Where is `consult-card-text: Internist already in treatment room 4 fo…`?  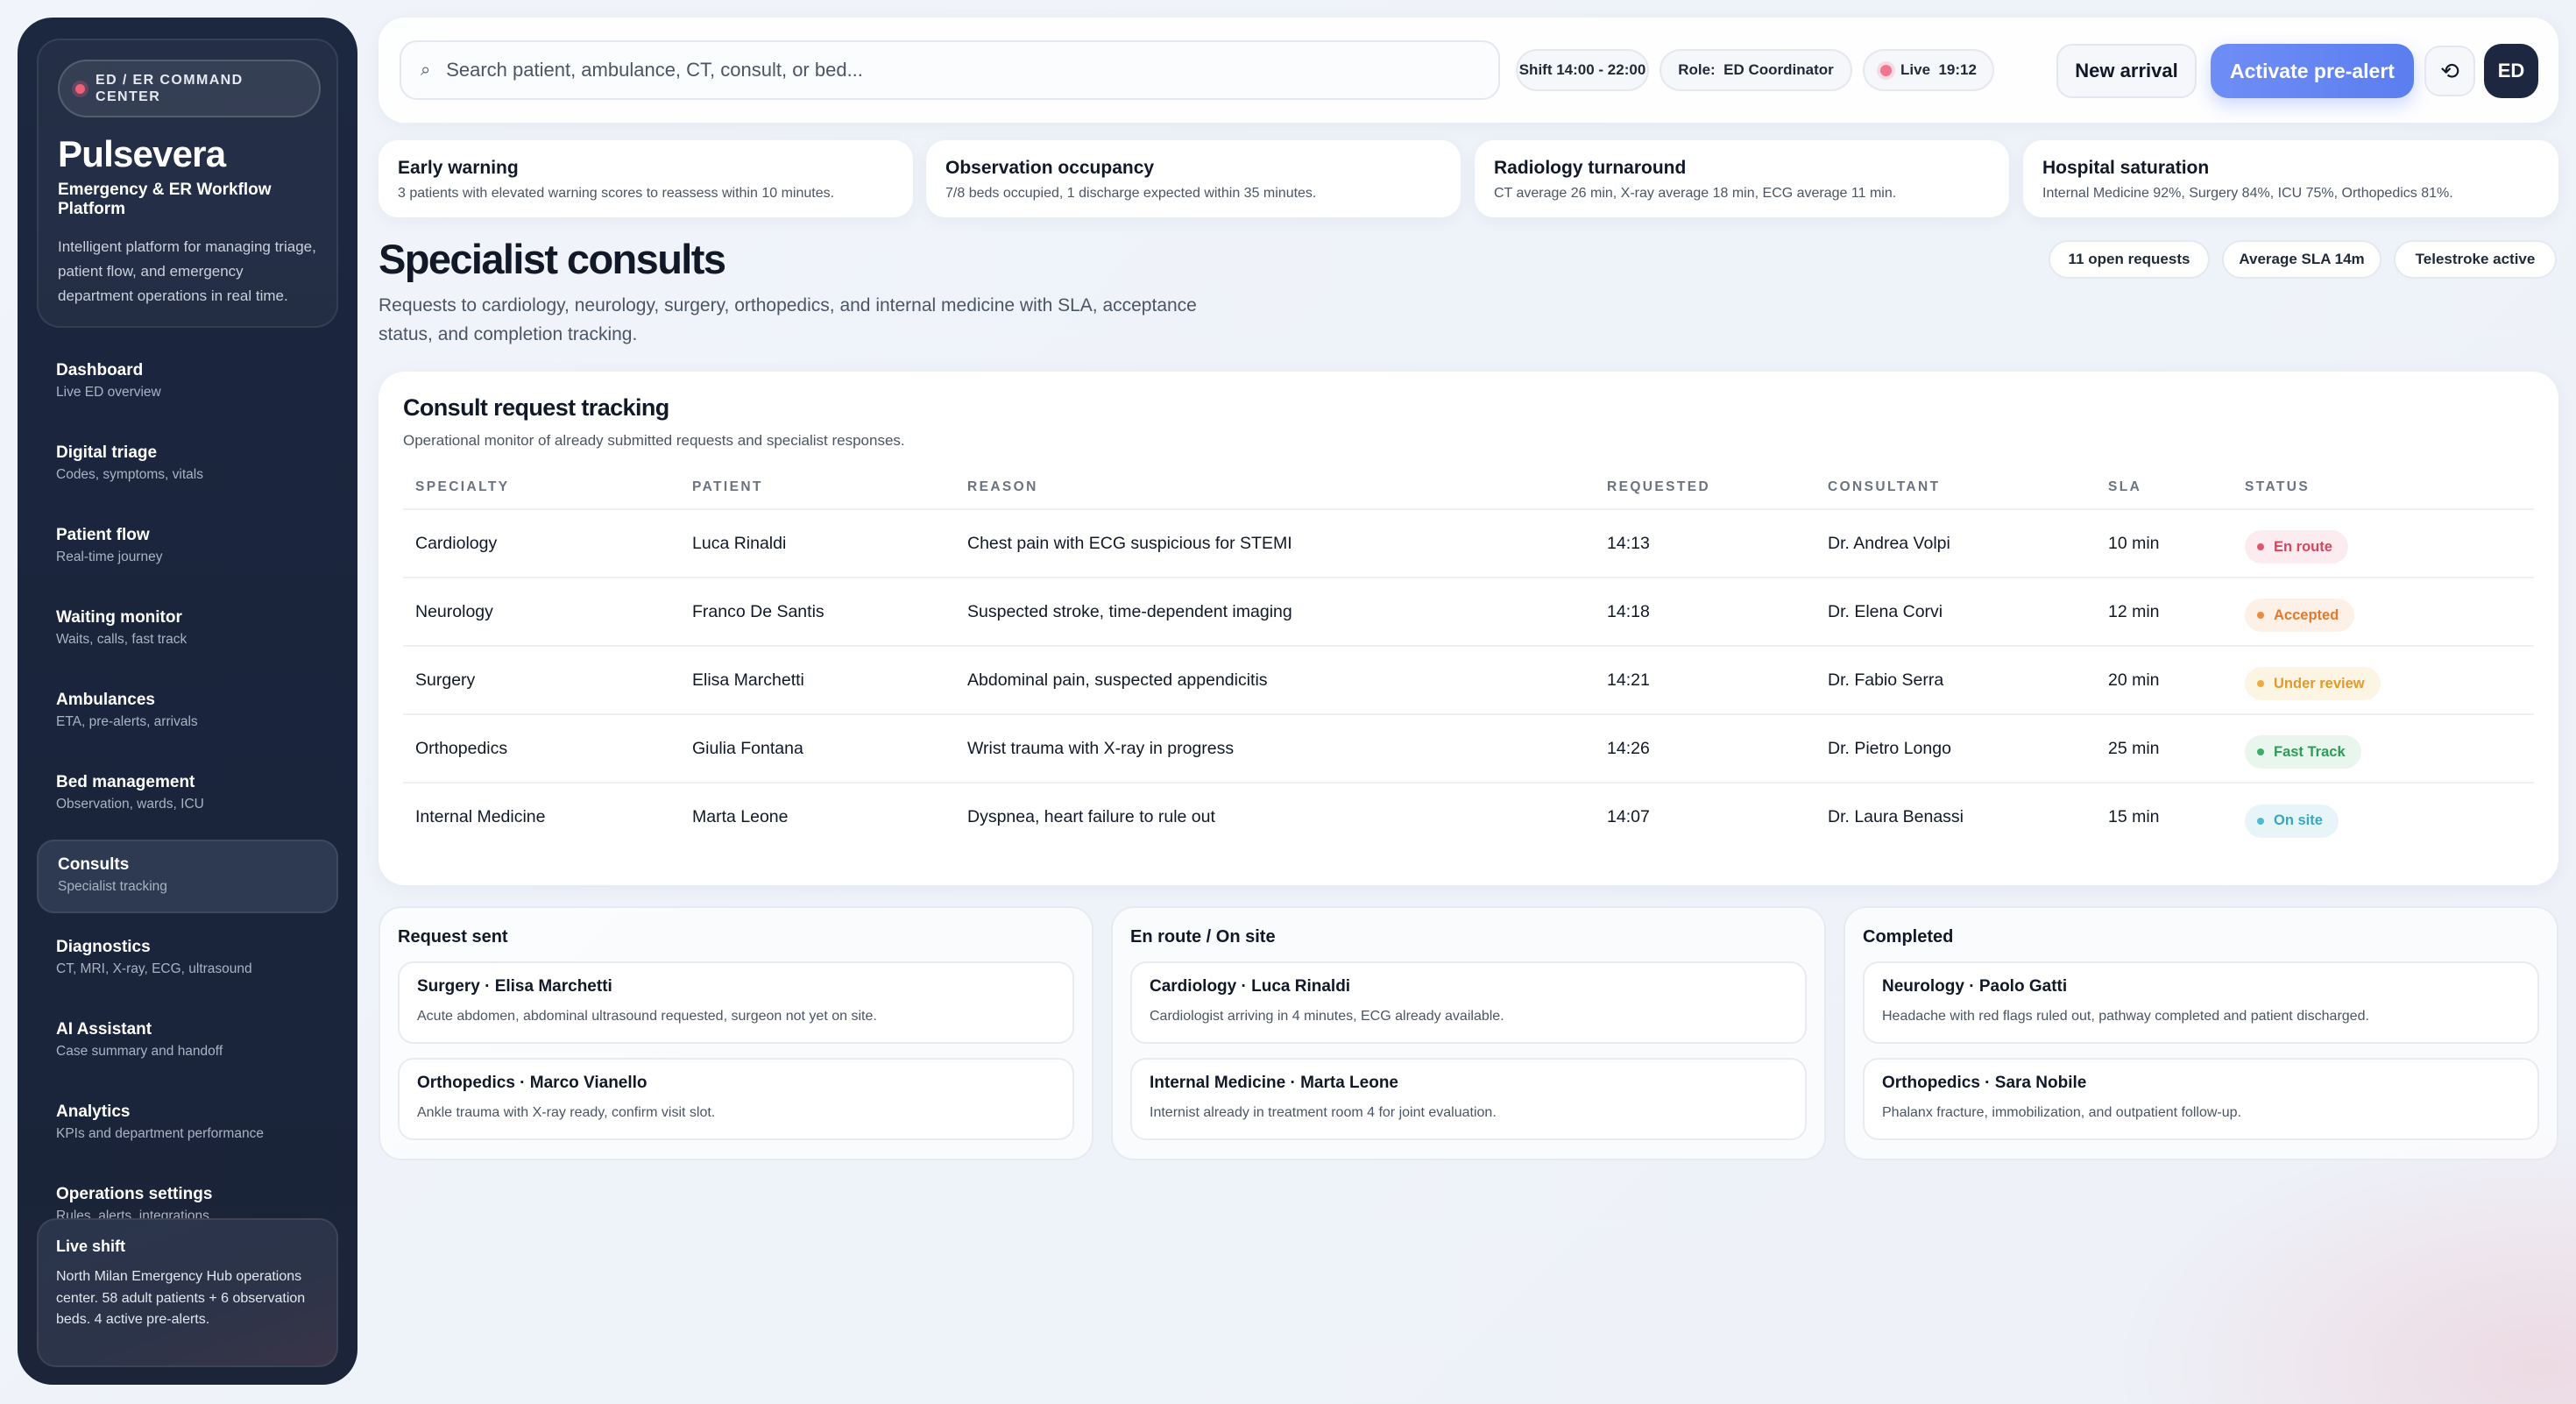
consult-card-text: Internist already in treatment room 4 fo… is located at coordinates (1323, 1112).